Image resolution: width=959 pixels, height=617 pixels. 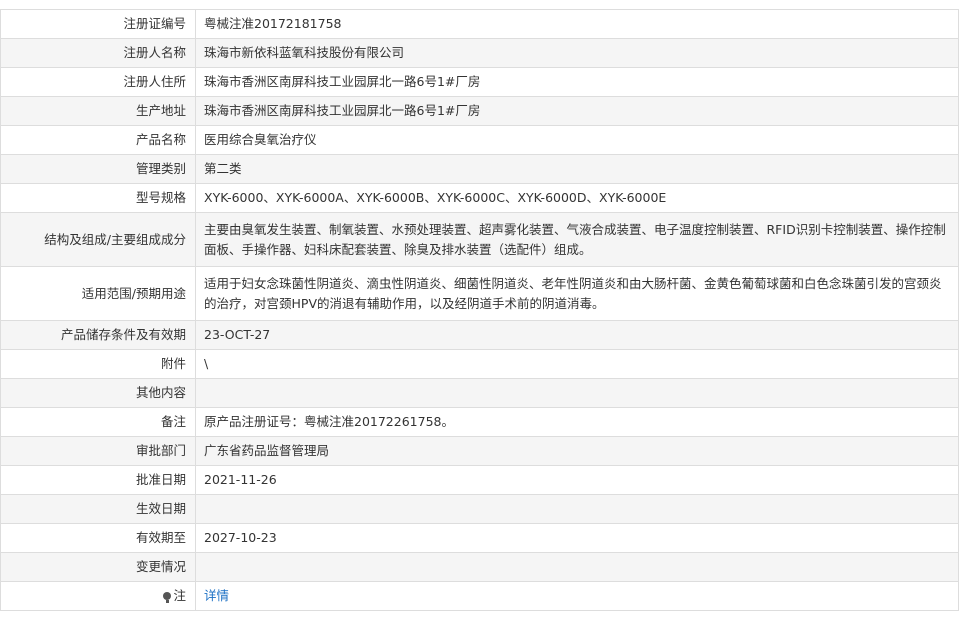 I want to click on row-value: 原产品注册证号：粤械注准20172261758。, so click(x=577, y=422).